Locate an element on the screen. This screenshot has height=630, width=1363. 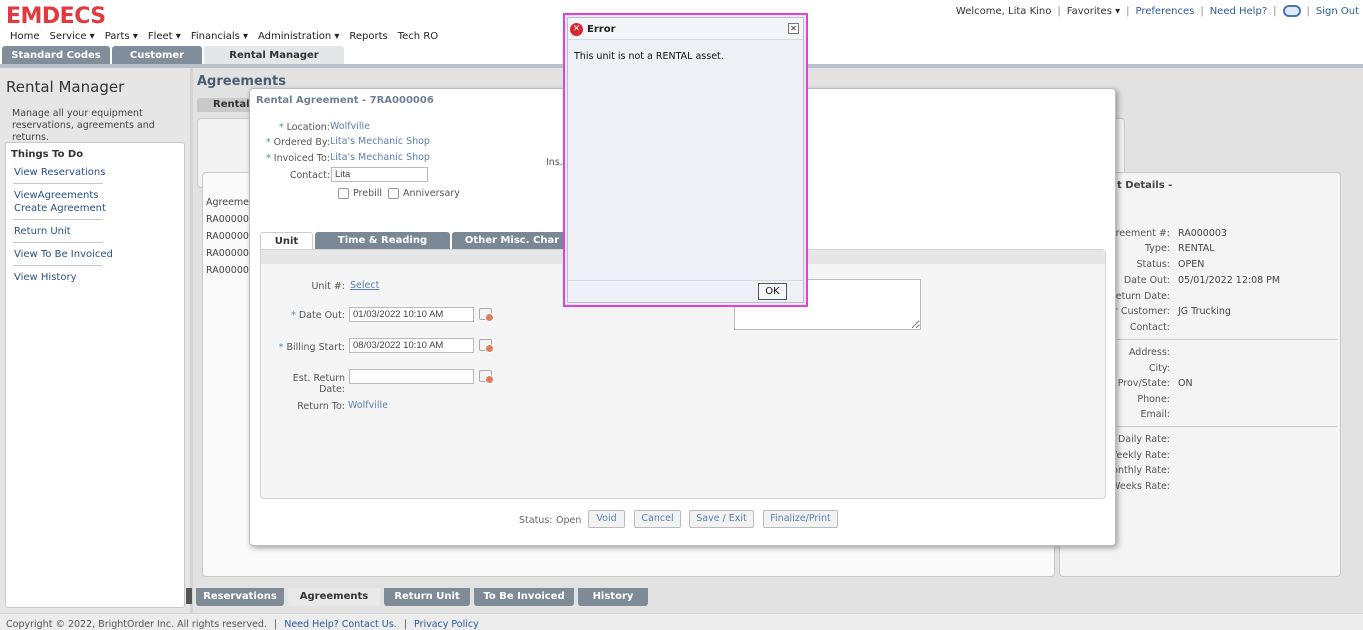
tab-history: History is located at coordinates (613, 597).